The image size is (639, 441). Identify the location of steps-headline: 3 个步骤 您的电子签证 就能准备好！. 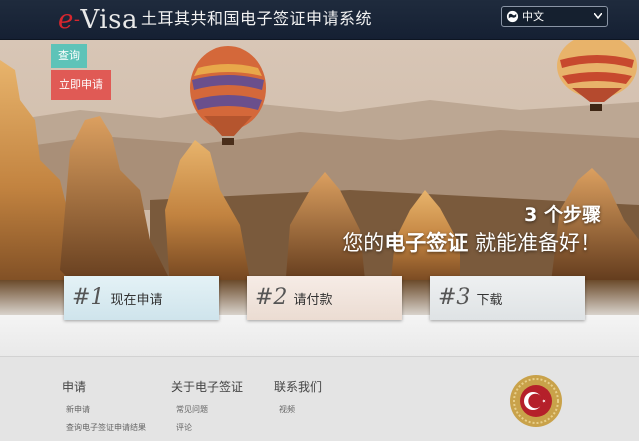
(471, 230).